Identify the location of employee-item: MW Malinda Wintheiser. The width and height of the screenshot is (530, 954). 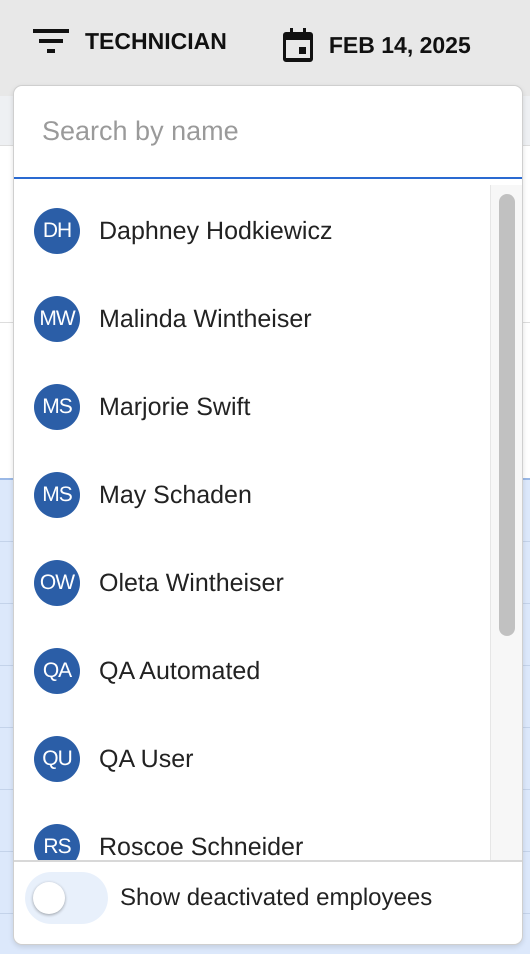
(252, 319).